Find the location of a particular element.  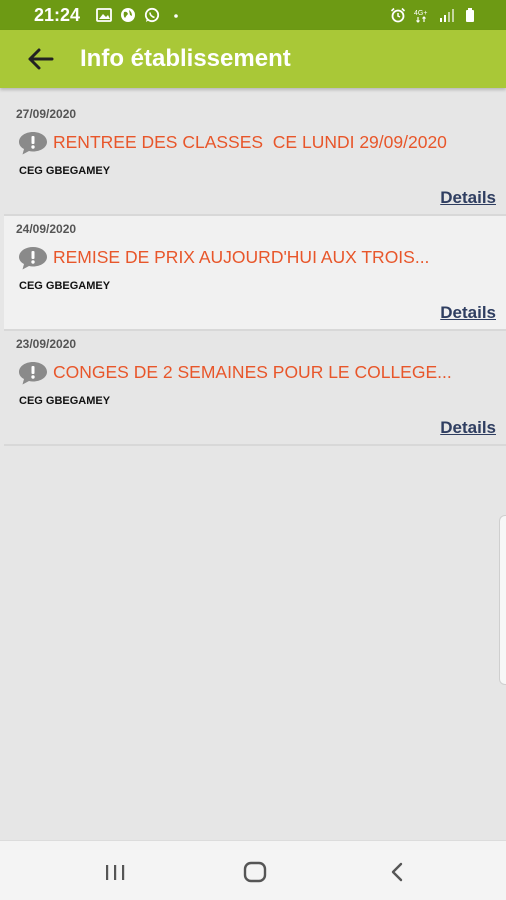

dot-icon is located at coordinates (176, 16).